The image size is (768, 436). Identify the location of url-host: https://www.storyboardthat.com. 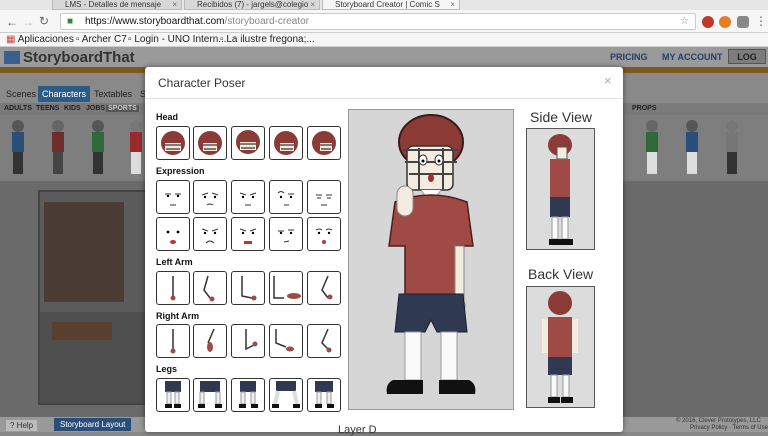
(155, 21).